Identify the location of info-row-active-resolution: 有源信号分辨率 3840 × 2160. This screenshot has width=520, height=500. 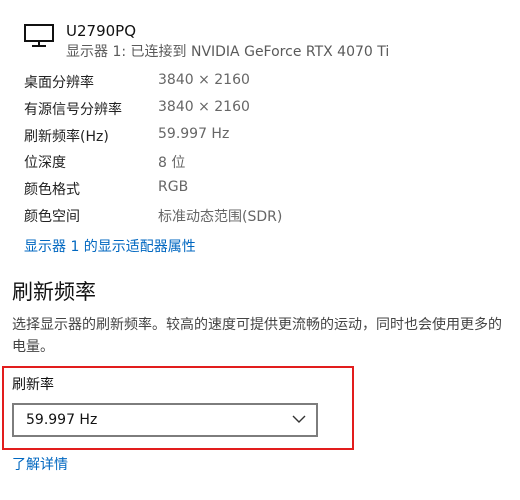
(204, 112).